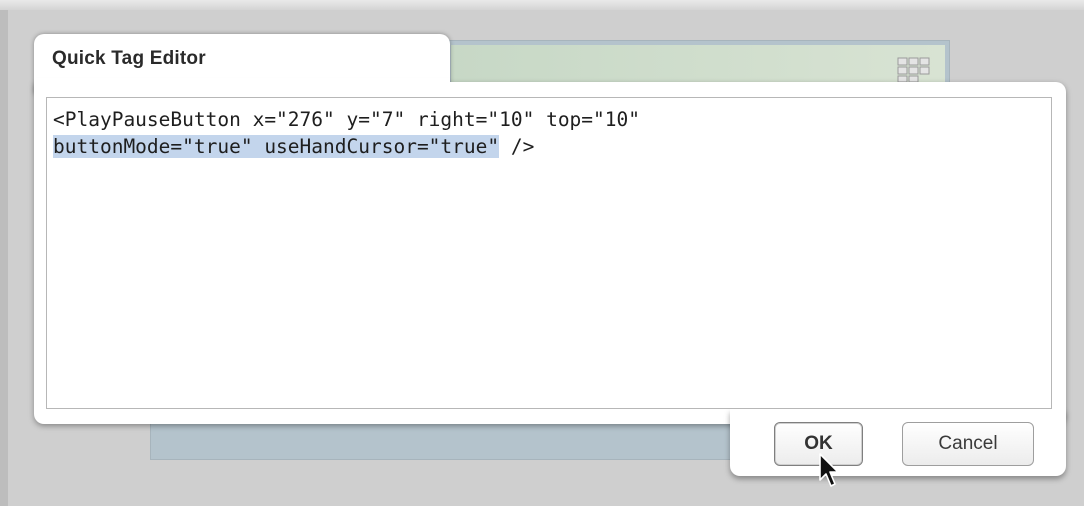  What do you see at coordinates (242, 88) in the screenshot?
I see `dialog-tab-join` at bounding box center [242, 88].